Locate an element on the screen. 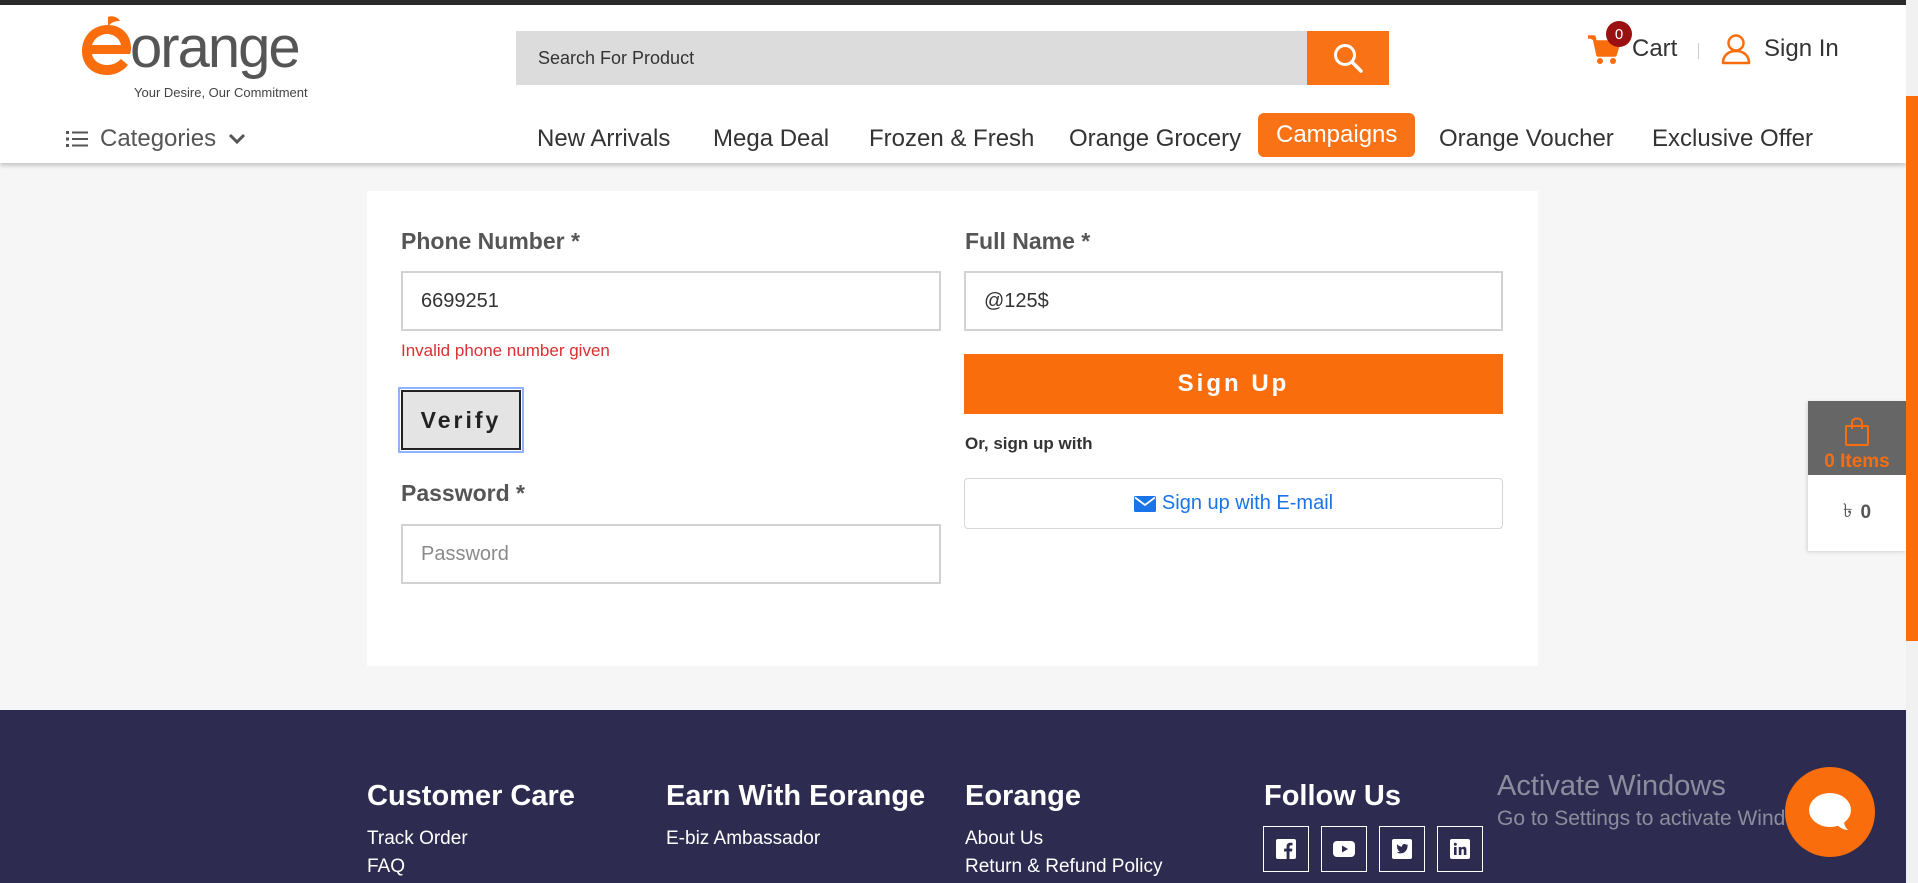  verify-button: Verify is located at coordinates (461, 420).